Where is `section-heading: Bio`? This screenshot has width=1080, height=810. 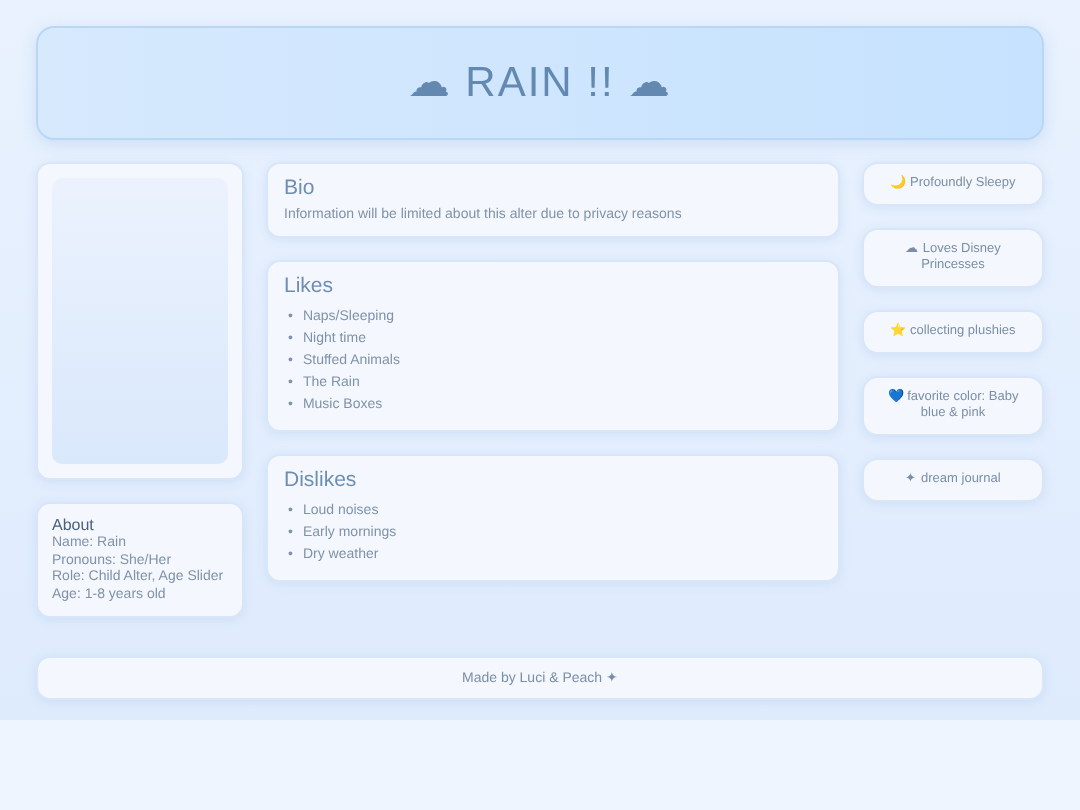 section-heading: Bio is located at coordinates (300, 188).